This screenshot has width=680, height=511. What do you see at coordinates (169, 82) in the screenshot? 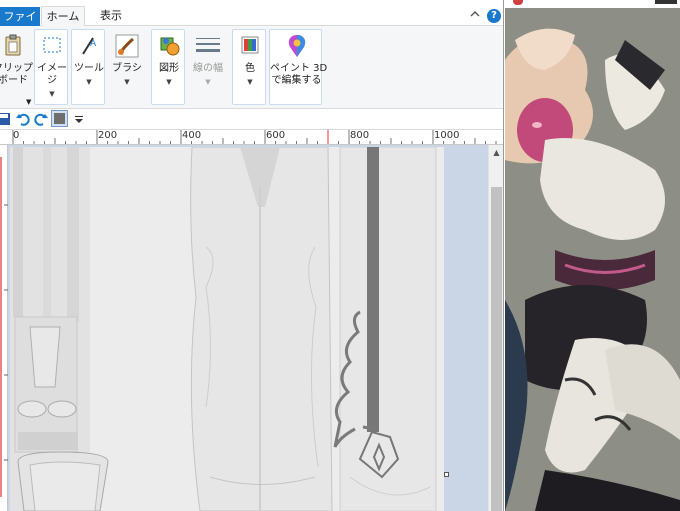
I see `shapes-caret: ▼` at bounding box center [169, 82].